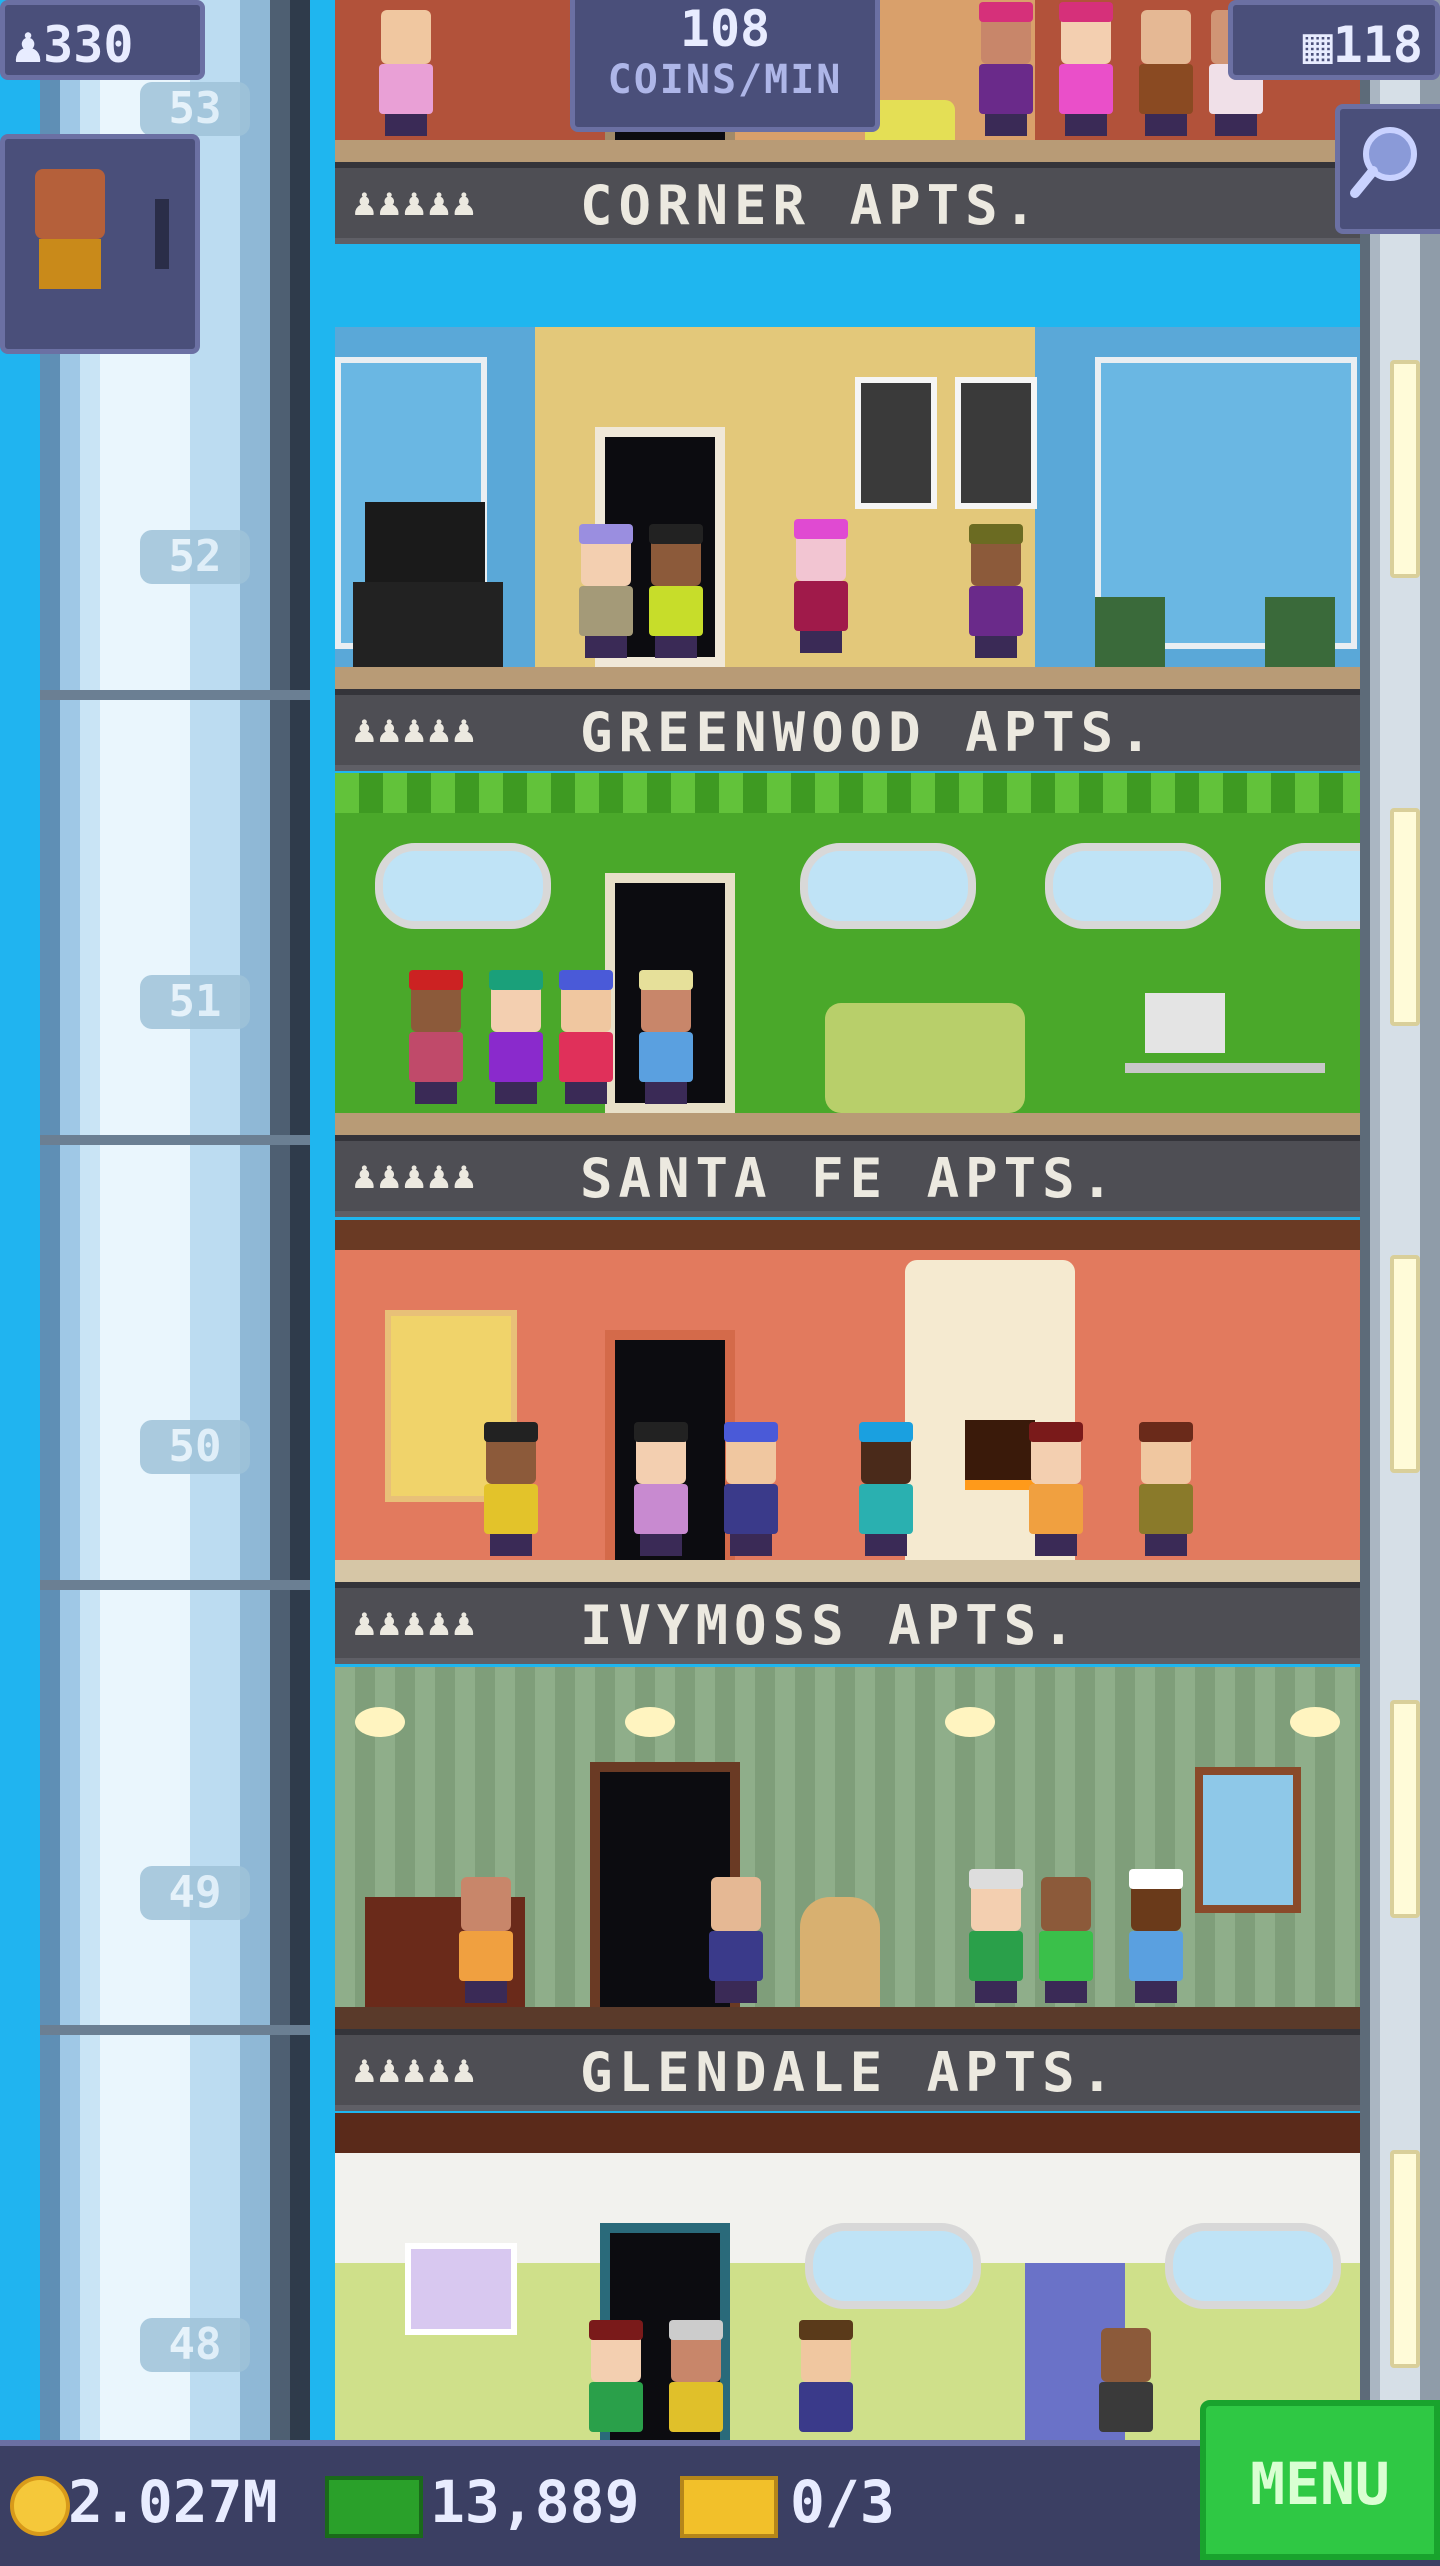 This screenshot has width=1440, height=2566. I want to click on coins-per-minute-panel: 108 COINS/MIN, so click(725, 66).